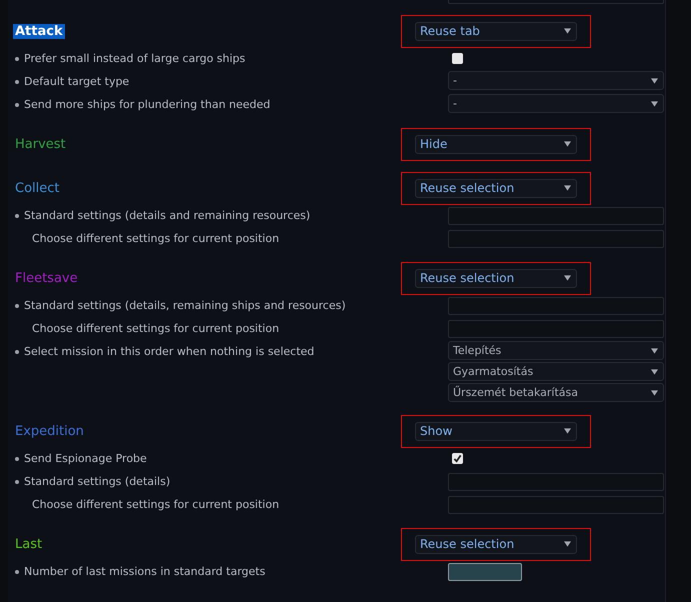  Describe the element at coordinates (77, 81) in the screenshot. I see `option-label: Default target type` at that location.